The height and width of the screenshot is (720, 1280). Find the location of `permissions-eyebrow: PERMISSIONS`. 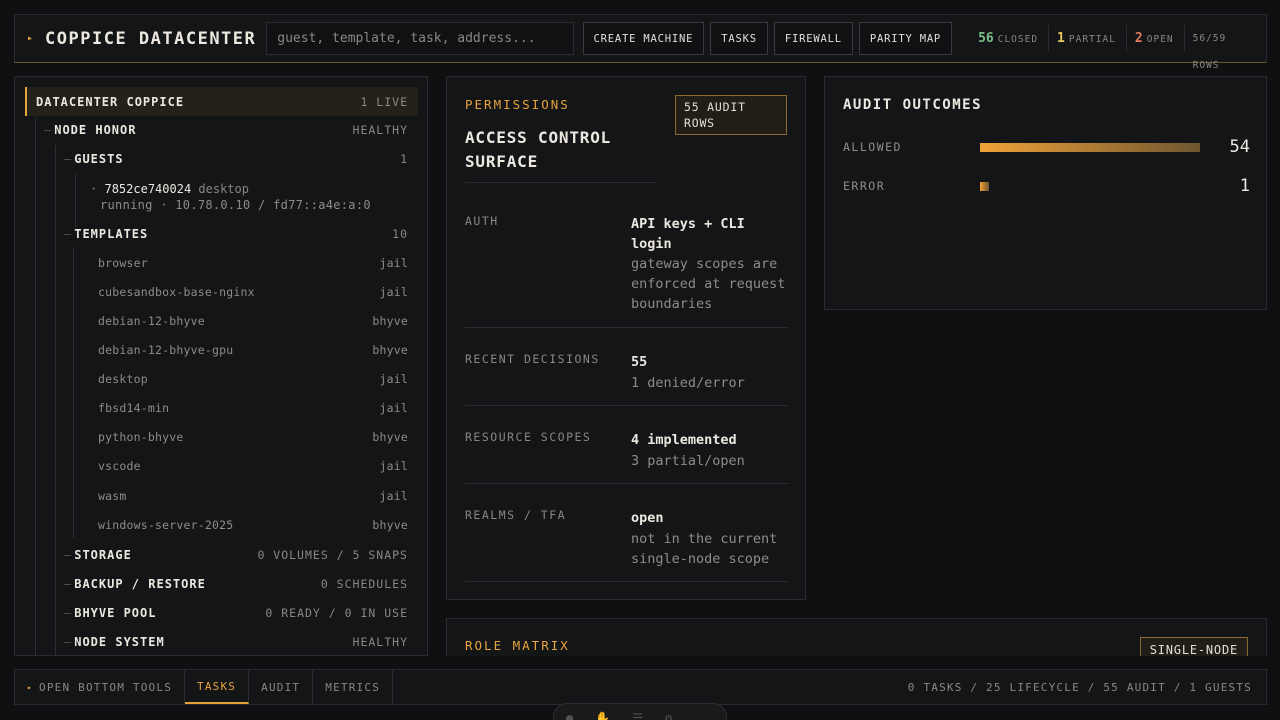

permissions-eyebrow: PERMISSIONS is located at coordinates (517, 104).